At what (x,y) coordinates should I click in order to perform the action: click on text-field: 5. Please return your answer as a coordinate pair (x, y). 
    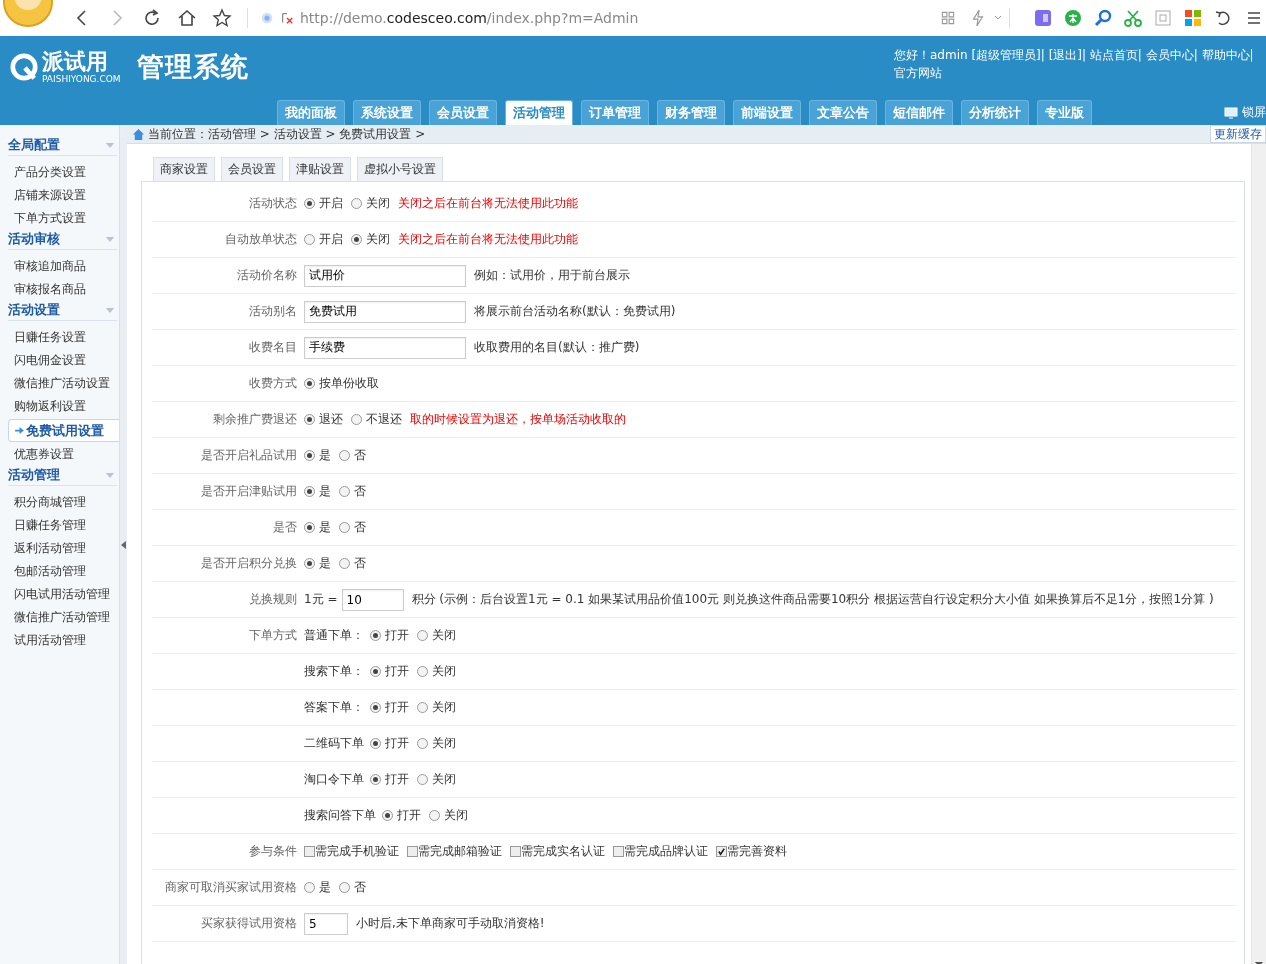
    Looking at the image, I should click on (326, 923).